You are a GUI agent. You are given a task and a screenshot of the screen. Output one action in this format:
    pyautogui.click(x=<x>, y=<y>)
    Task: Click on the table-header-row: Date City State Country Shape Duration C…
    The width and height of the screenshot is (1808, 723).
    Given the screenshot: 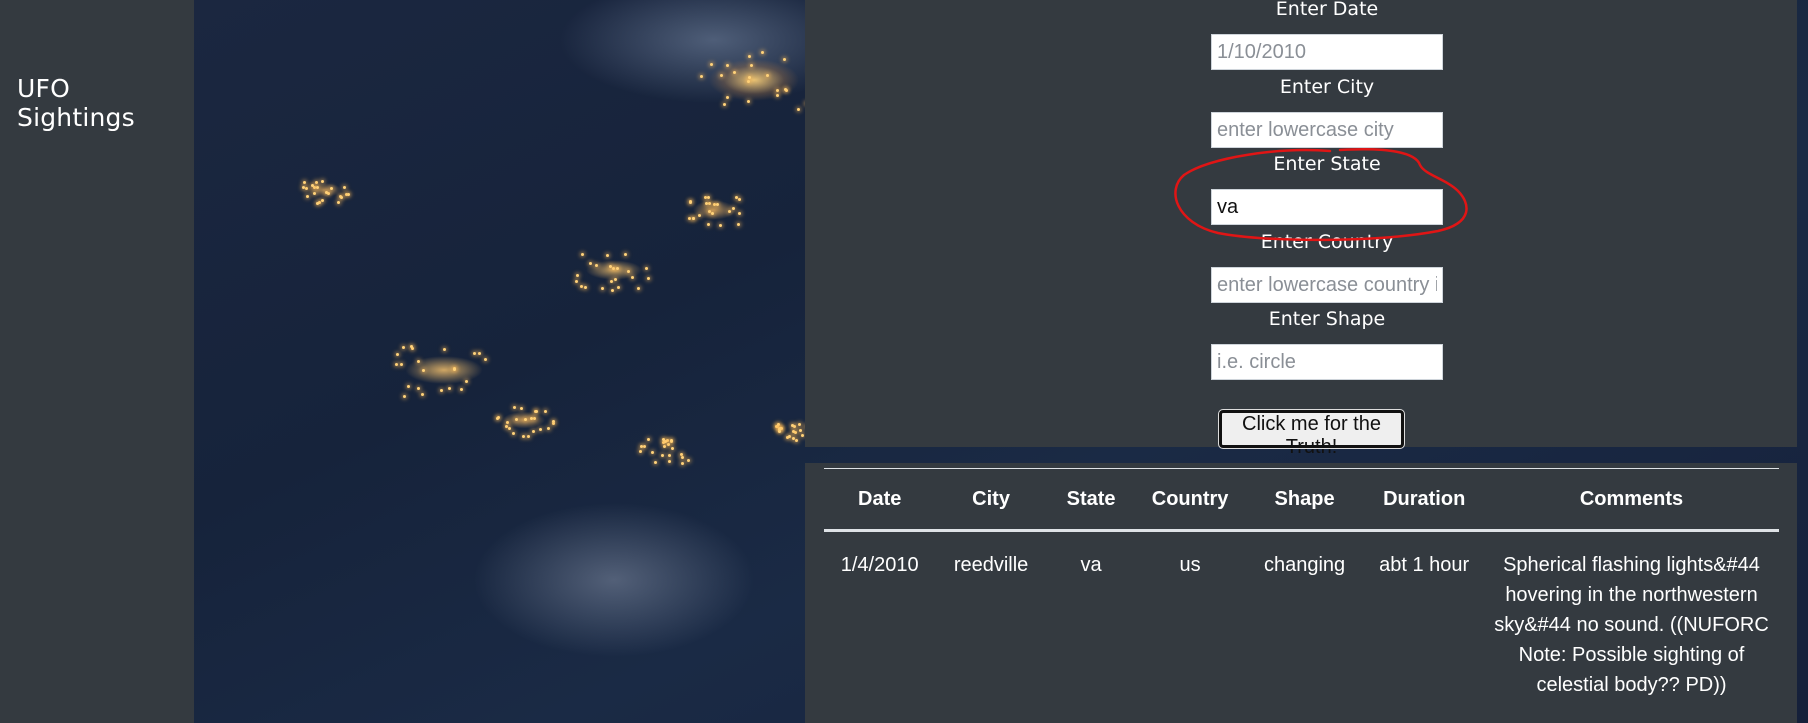 What is the action you would take?
    pyautogui.click(x=1301, y=500)
    